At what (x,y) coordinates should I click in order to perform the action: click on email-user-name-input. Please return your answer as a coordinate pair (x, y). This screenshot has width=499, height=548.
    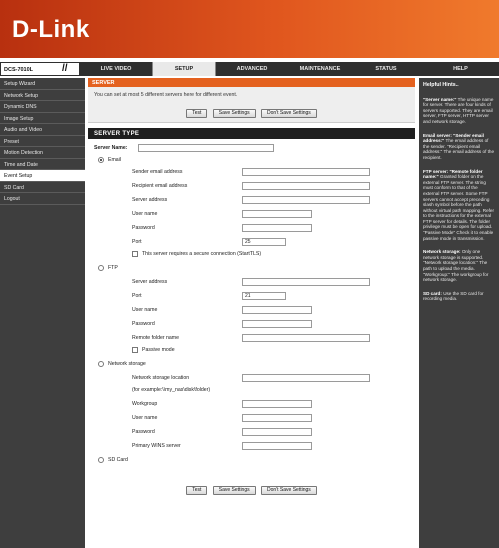
    Looking at the image, I should click on (277, 214).